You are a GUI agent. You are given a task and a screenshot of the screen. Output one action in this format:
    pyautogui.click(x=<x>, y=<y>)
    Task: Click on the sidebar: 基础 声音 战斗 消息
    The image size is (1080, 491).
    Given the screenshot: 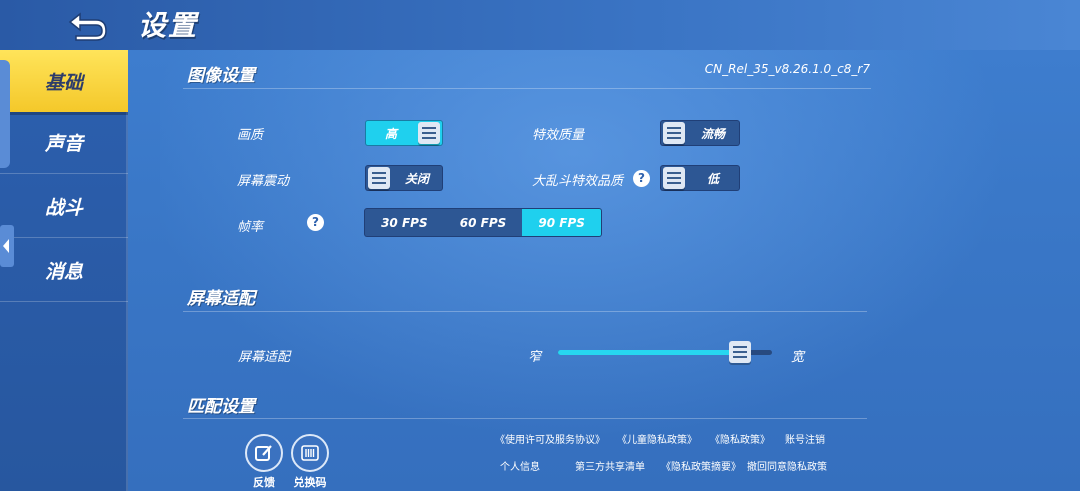 What is the action you would take?
    pyautogui.click(x=64, y=270)
    